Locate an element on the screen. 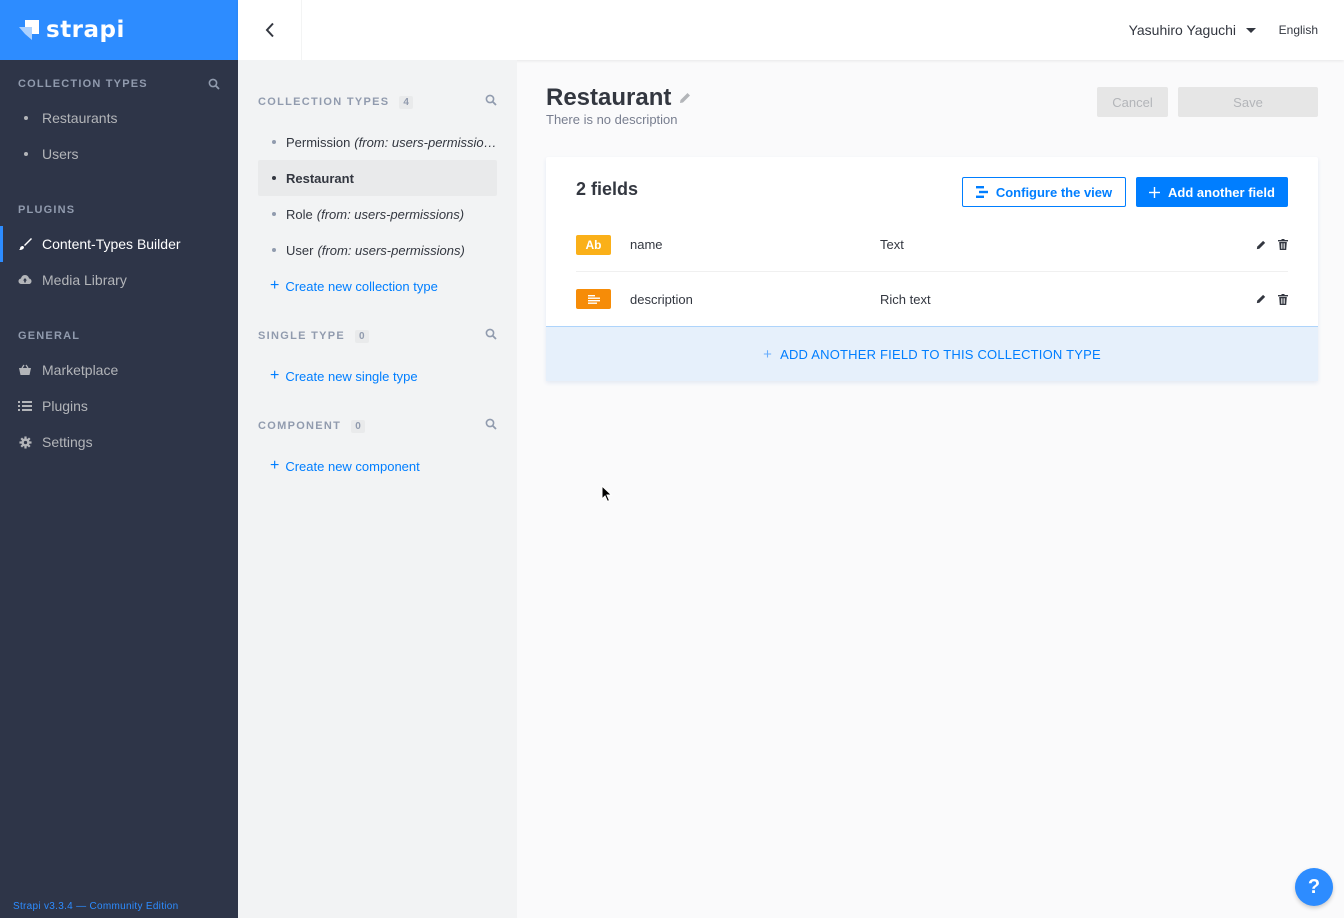 This screenshot has width=1344, height=918. user-menu: Yasuhiro Yaguchi is located at coordinates (1192, 30).